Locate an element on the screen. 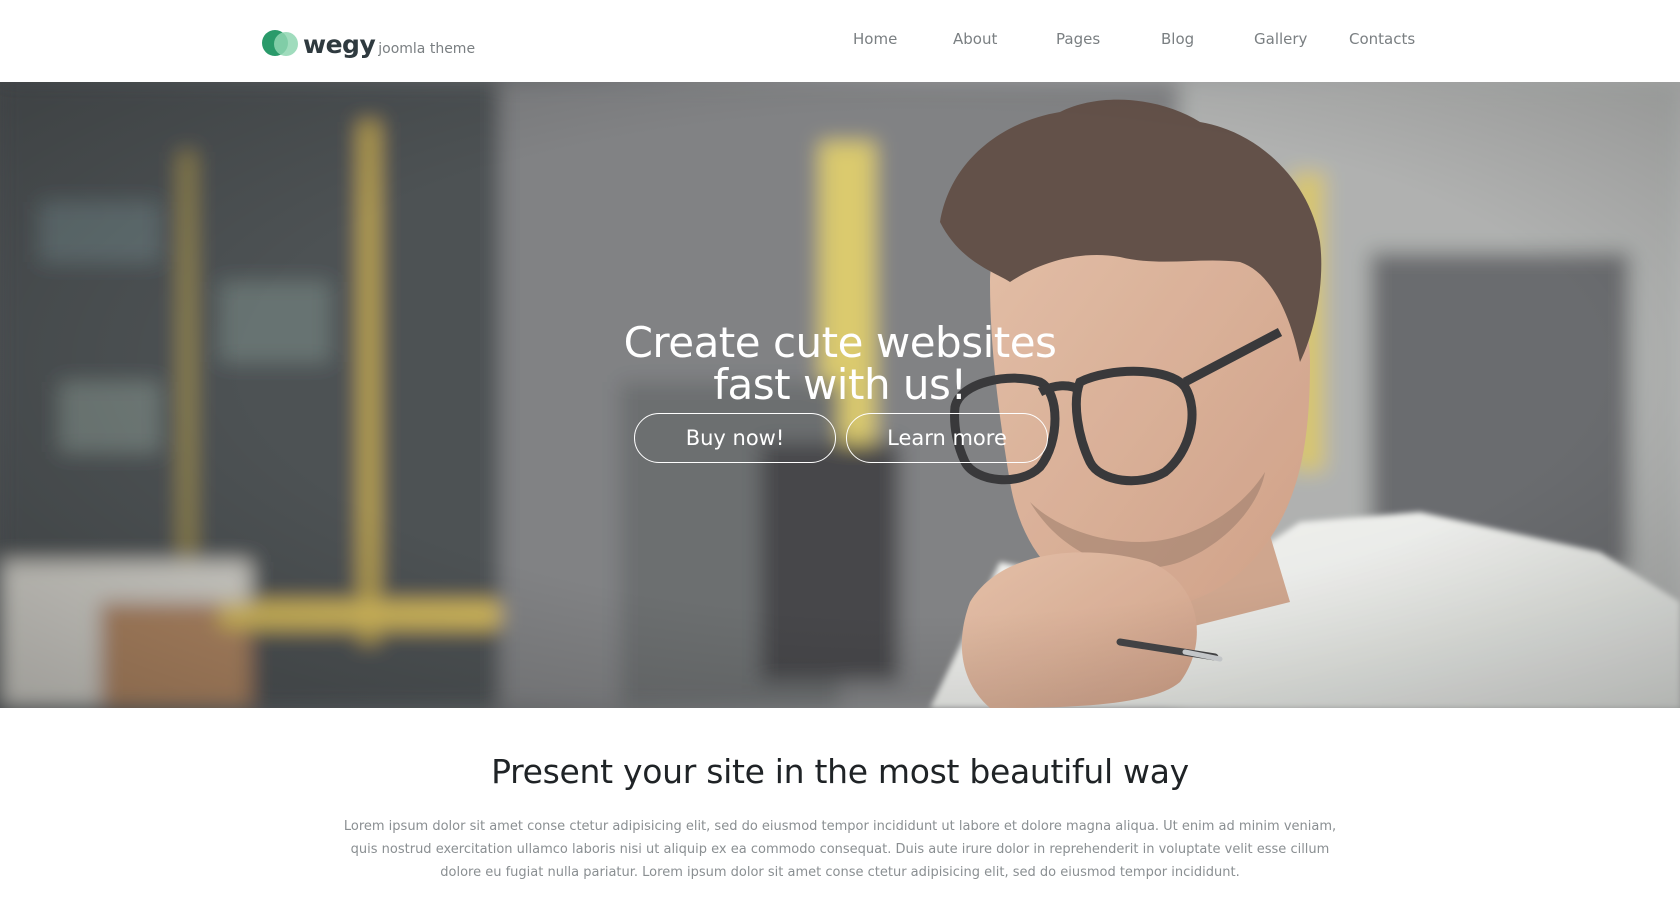  nav-item-contacts: Contacts is located at coordinates (1382, 39).